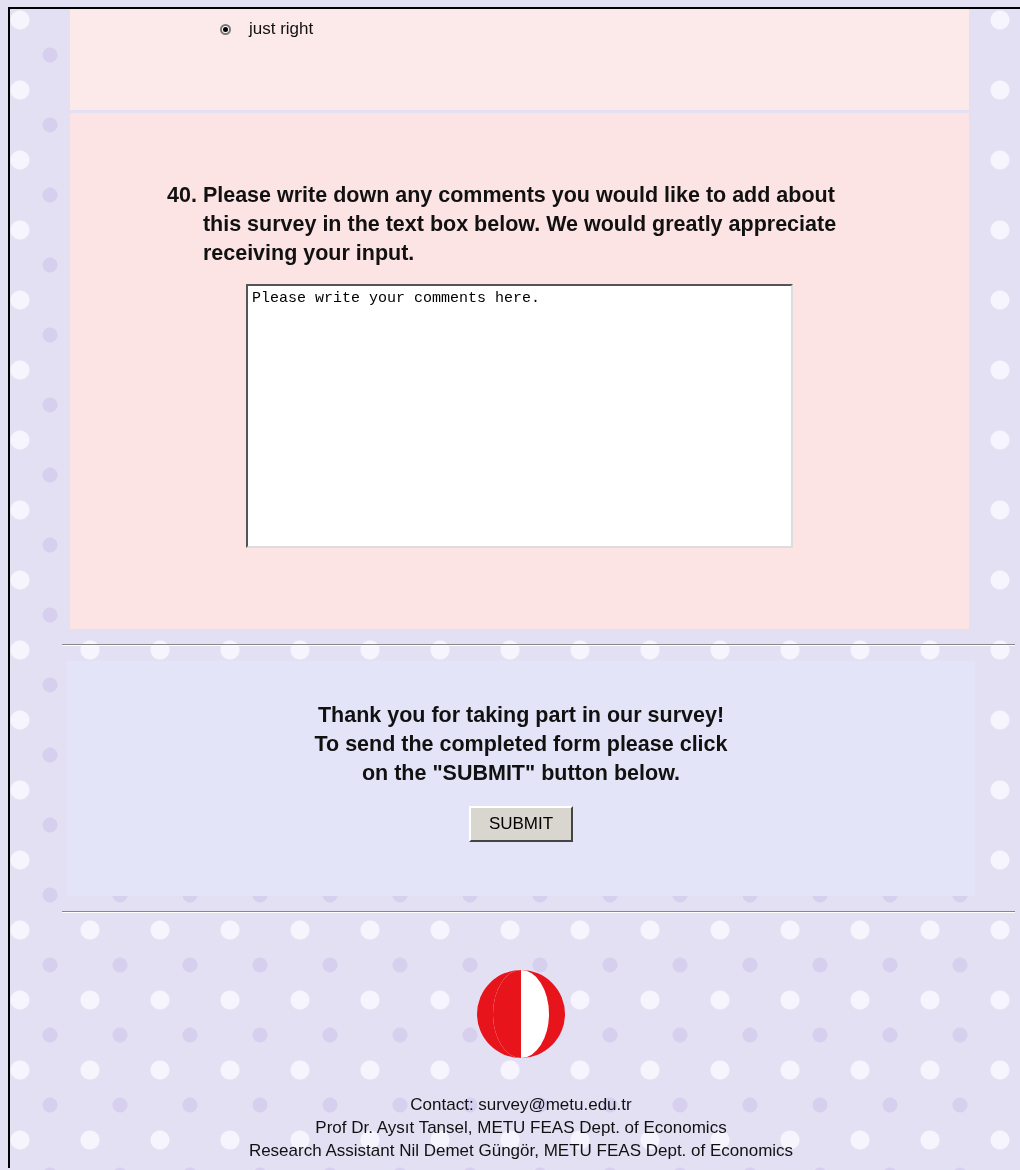  Describe the element at coordinates (521, 773) in the screenshot. I see `thank-you-text: on the "SUBMIT" button below.` at that location.